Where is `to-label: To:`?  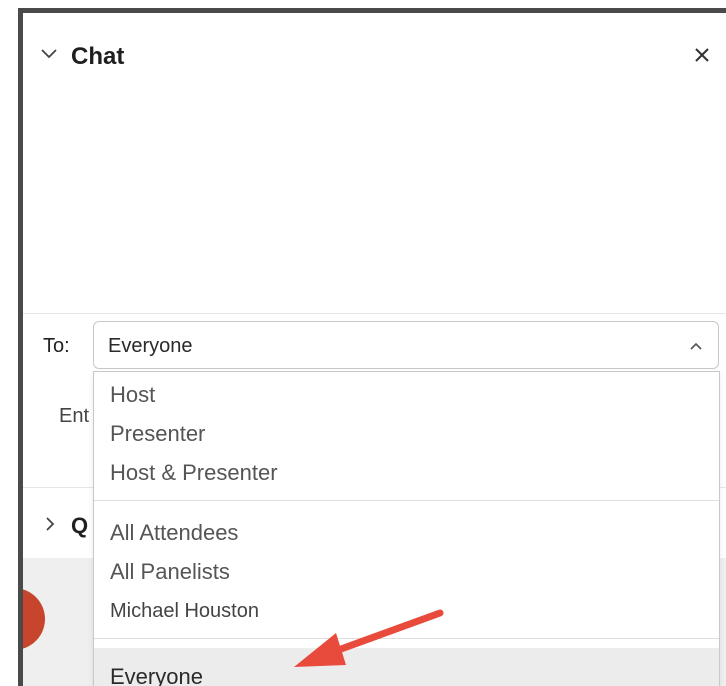
to-label: To: is located at coordinates (56, 346).